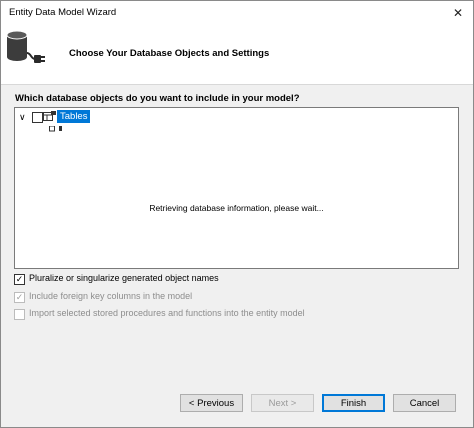  I want to click on window-title: Entity Data Model Wizard, so click(63, 12).